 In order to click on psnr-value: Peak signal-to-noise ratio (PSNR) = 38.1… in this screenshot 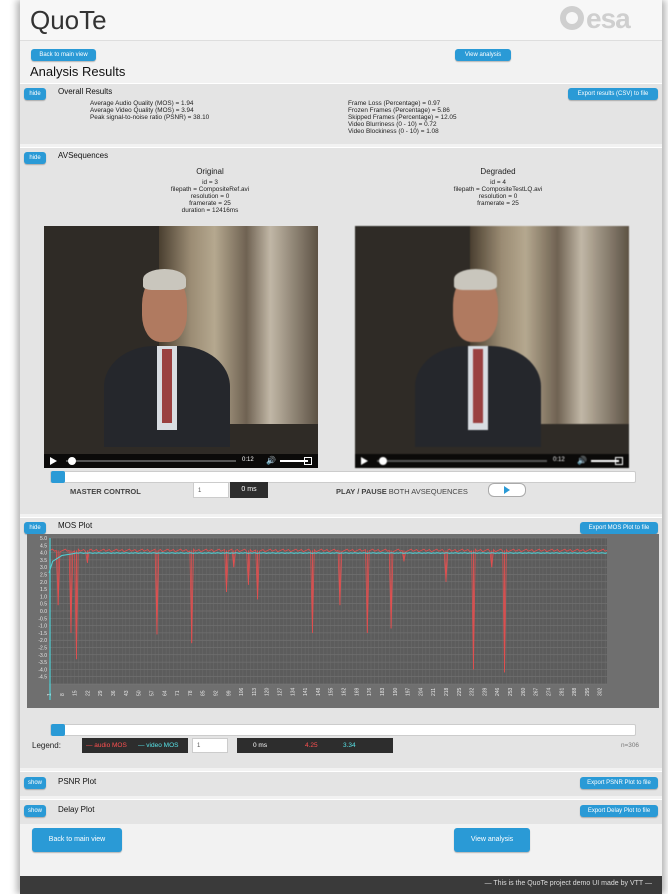, I will do `click(150, 117)`.